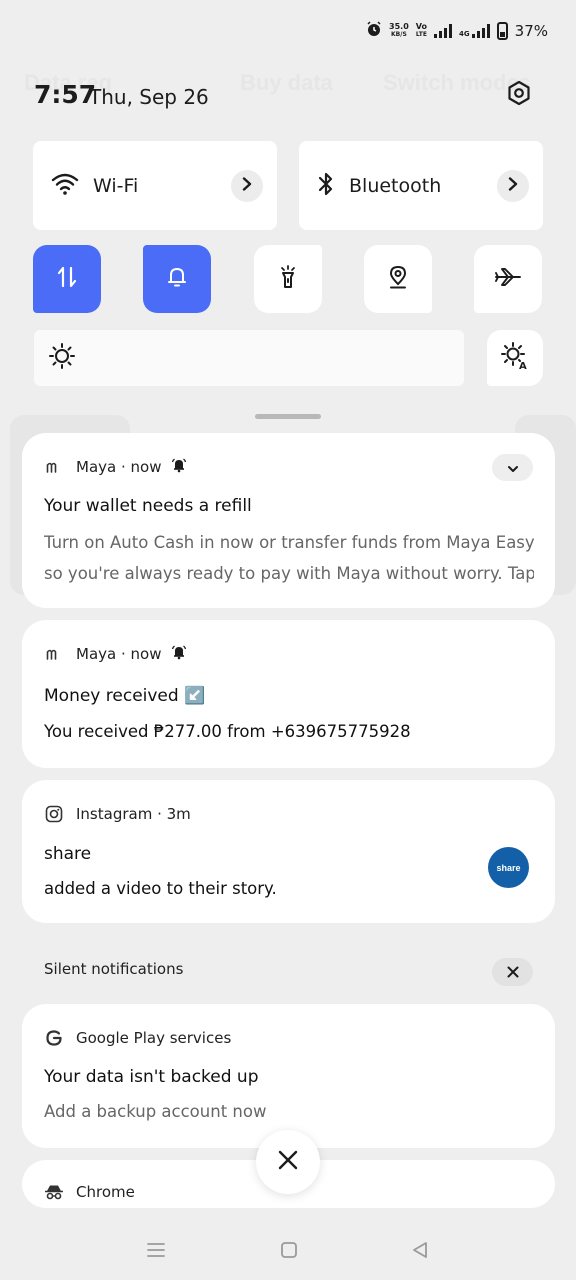 The image size is (576, 1280). I want to click on bluetooth-label: Bluetooth, so click(395, 185).